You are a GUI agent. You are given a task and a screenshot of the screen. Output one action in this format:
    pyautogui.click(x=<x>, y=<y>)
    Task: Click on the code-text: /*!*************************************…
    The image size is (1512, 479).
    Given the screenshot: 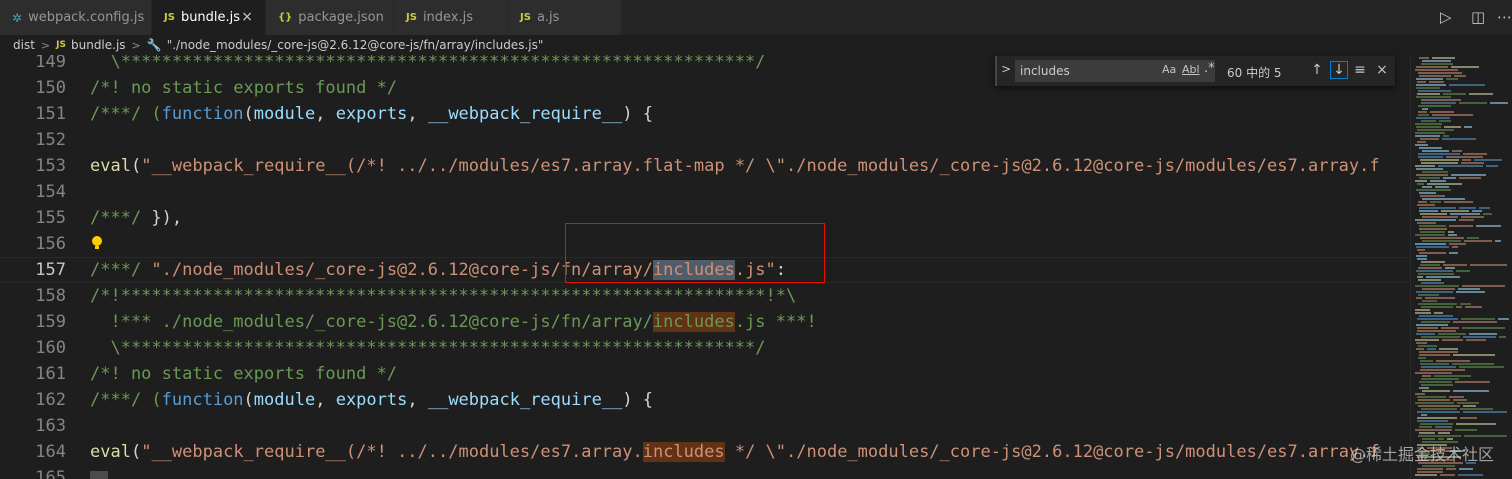 What is the action you would take?
    pyautogui.click(x=443, y=296)
    